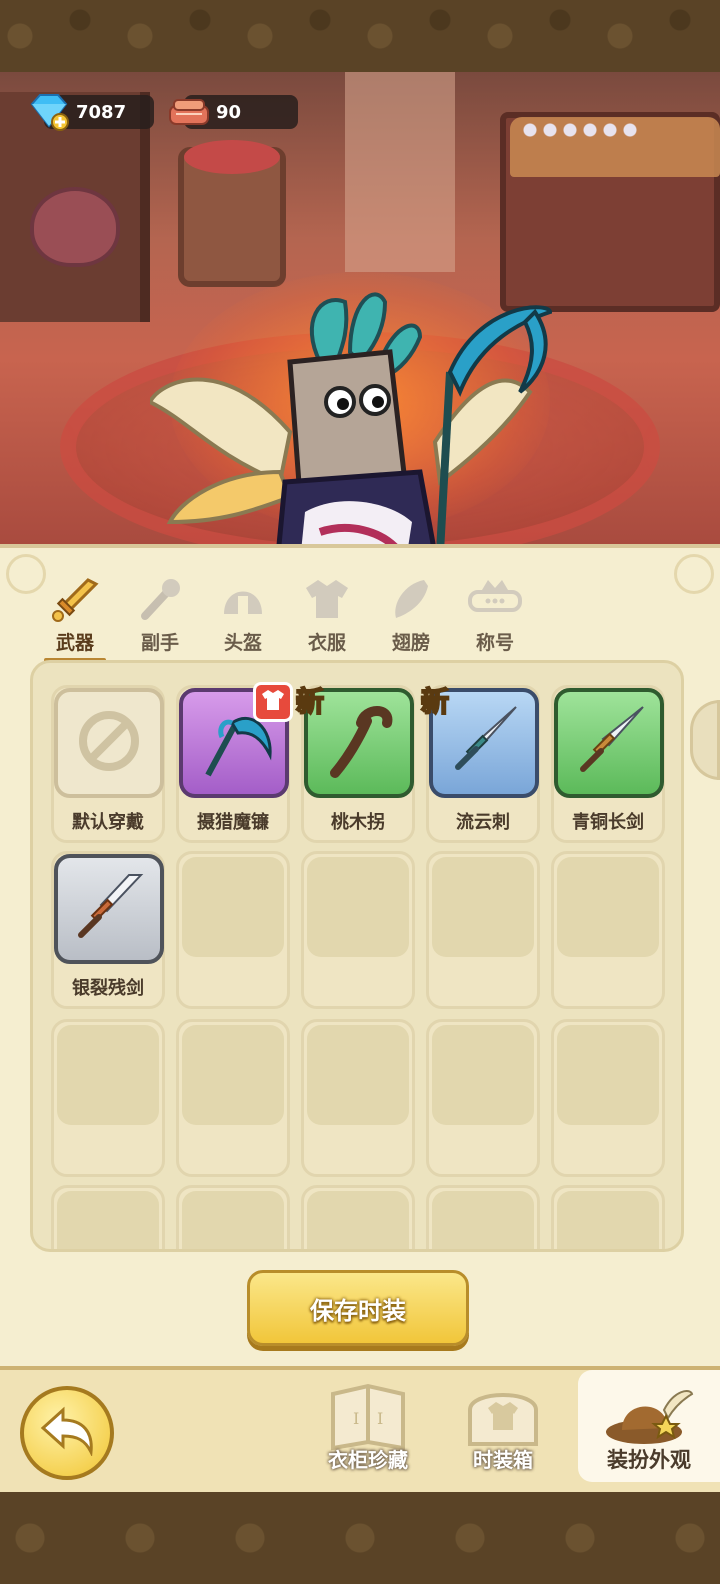 This screenshot has width=720, height=1584. Describe the element at coordinates (234, 762) in the screenshot. I see `item-slot-scythe: 摄猎魔镰` at that location.